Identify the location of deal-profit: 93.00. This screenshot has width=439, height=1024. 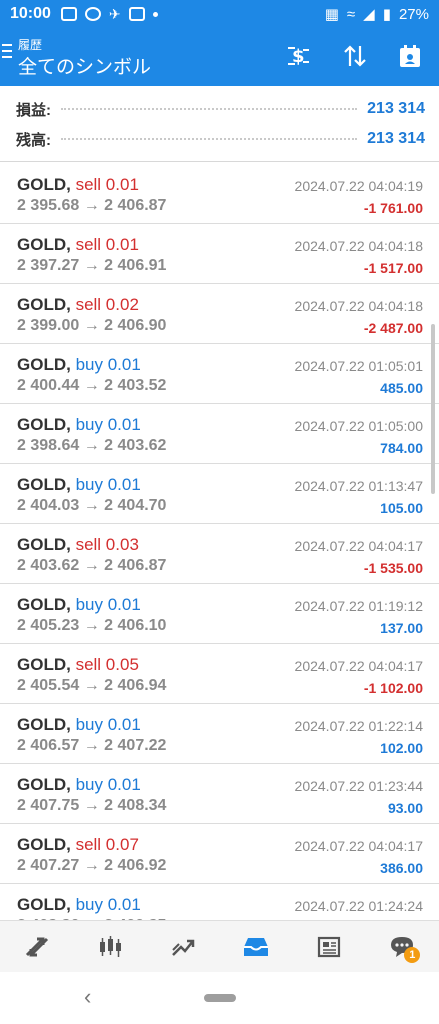
(405, 808).